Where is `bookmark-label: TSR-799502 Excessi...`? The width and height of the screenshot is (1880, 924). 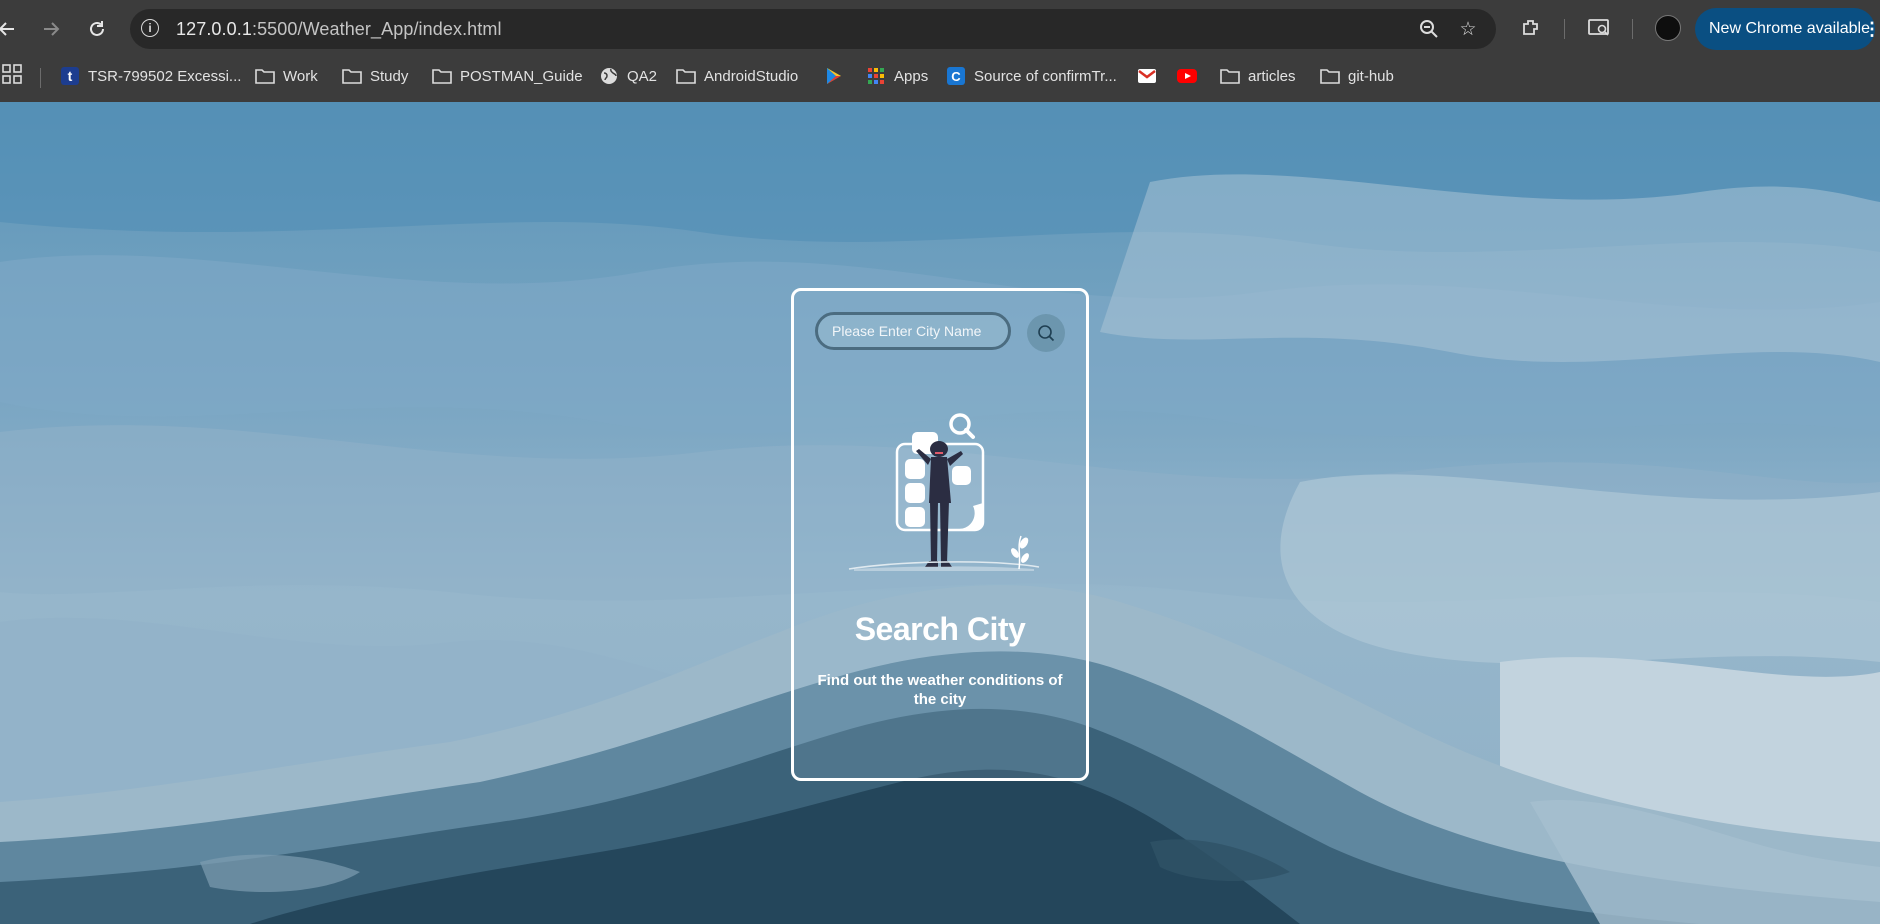
bookmark-label: TSR-799502 Excessi... is located at coordinates (165, 76).